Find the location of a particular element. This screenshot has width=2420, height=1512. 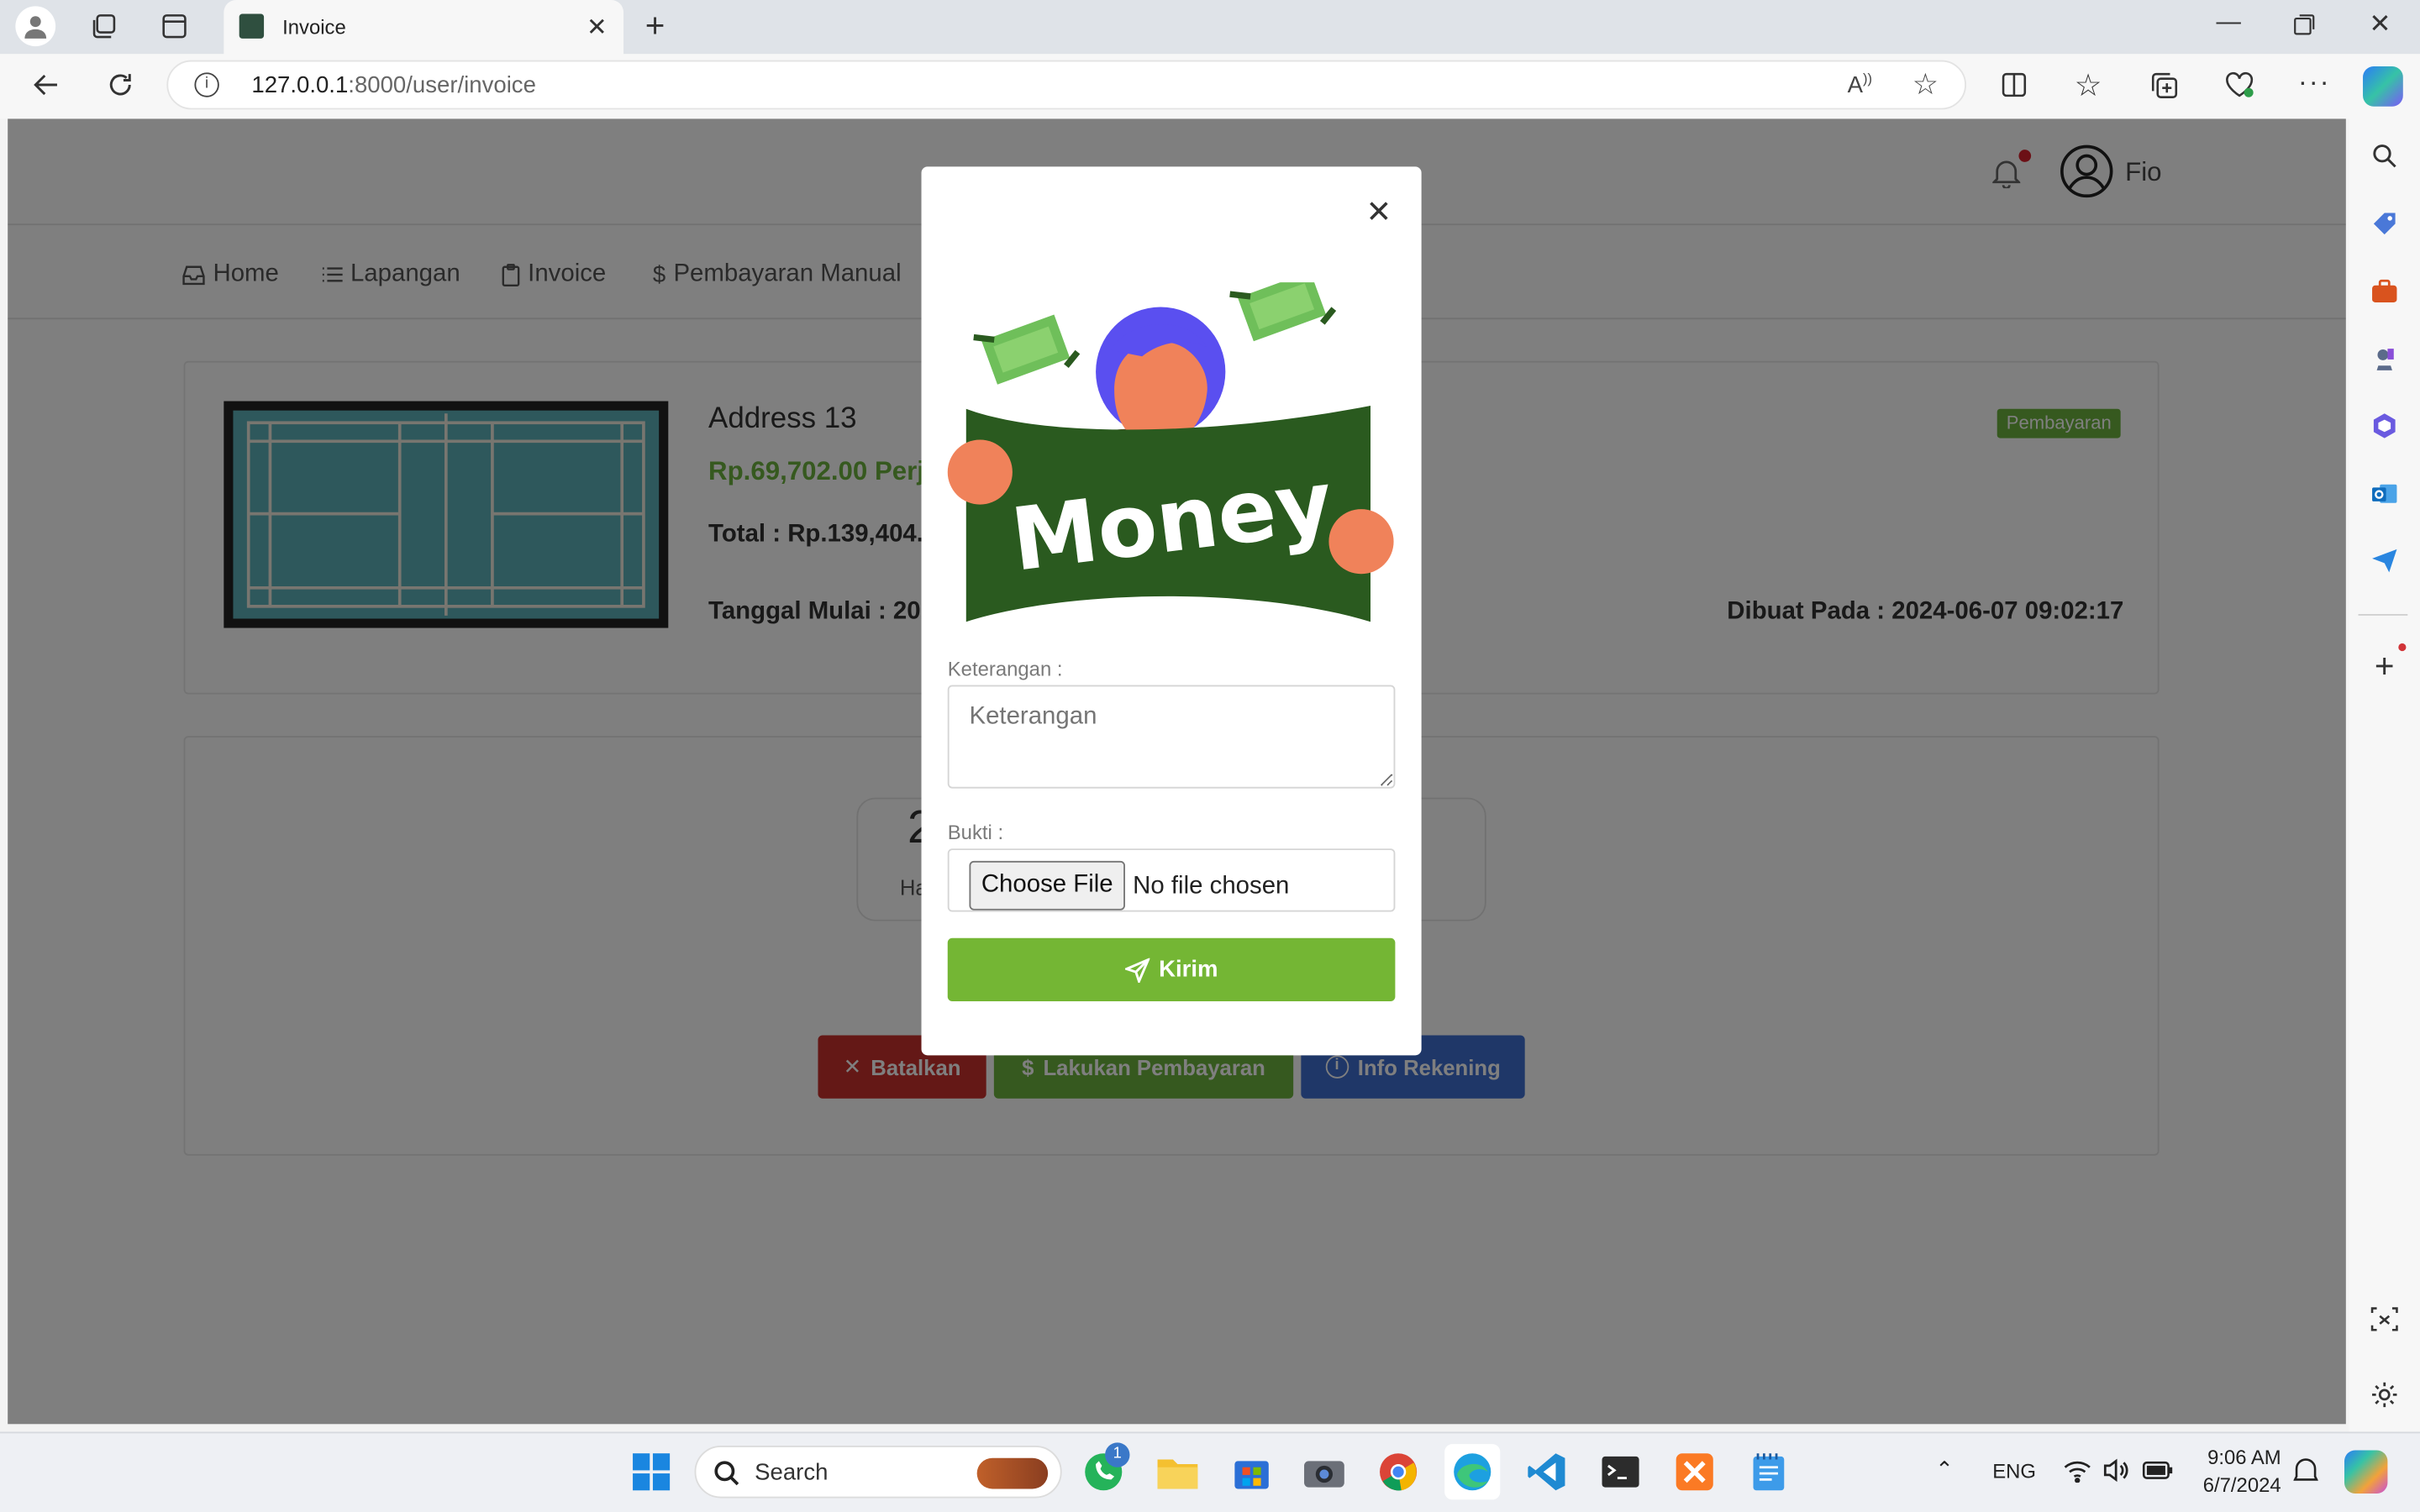

file-explorer-icon is located at coordinates (1177, 1471).